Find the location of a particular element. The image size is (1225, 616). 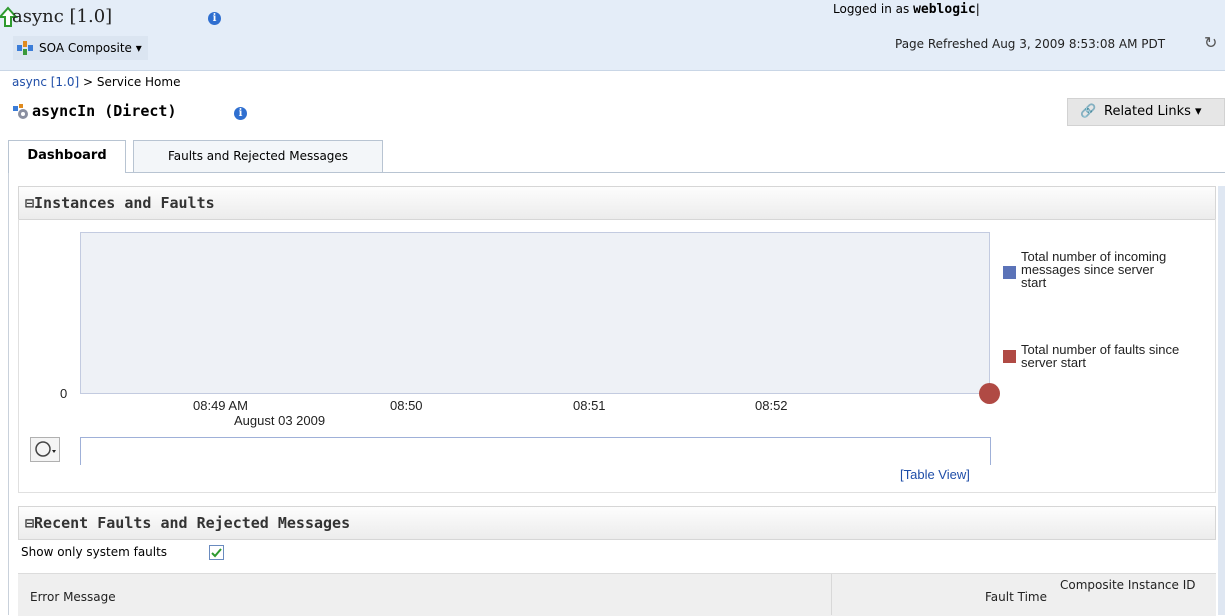

related-links-button: 🔗 Related Links ▾ is located at coordinates (1146, 112).